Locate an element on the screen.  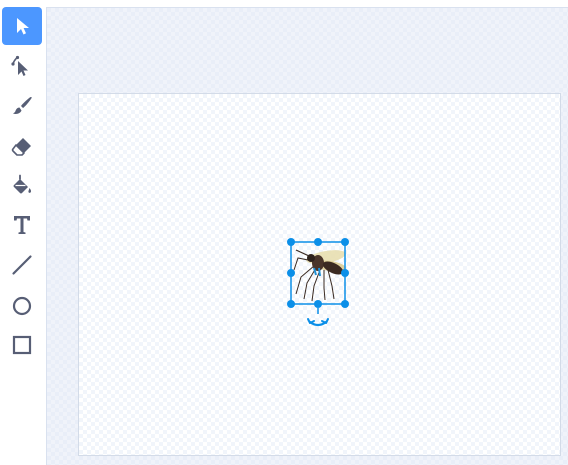
brush-tool-button is located at coordinates (22, 106).